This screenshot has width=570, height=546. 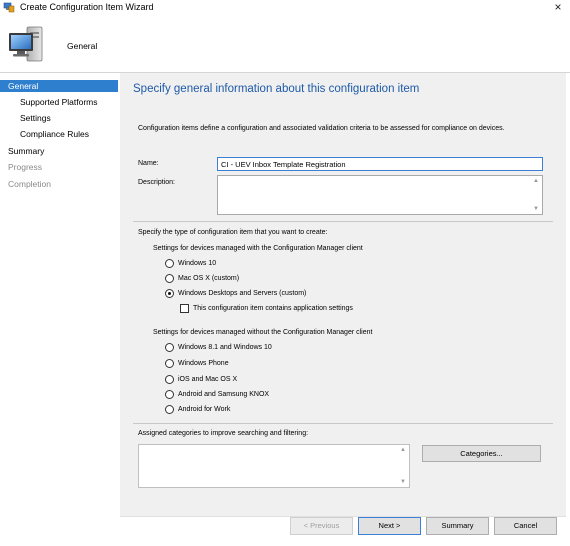 I want to click on name-field: CI - UEV Inbox Template Registration, so click(x=380, y=164).